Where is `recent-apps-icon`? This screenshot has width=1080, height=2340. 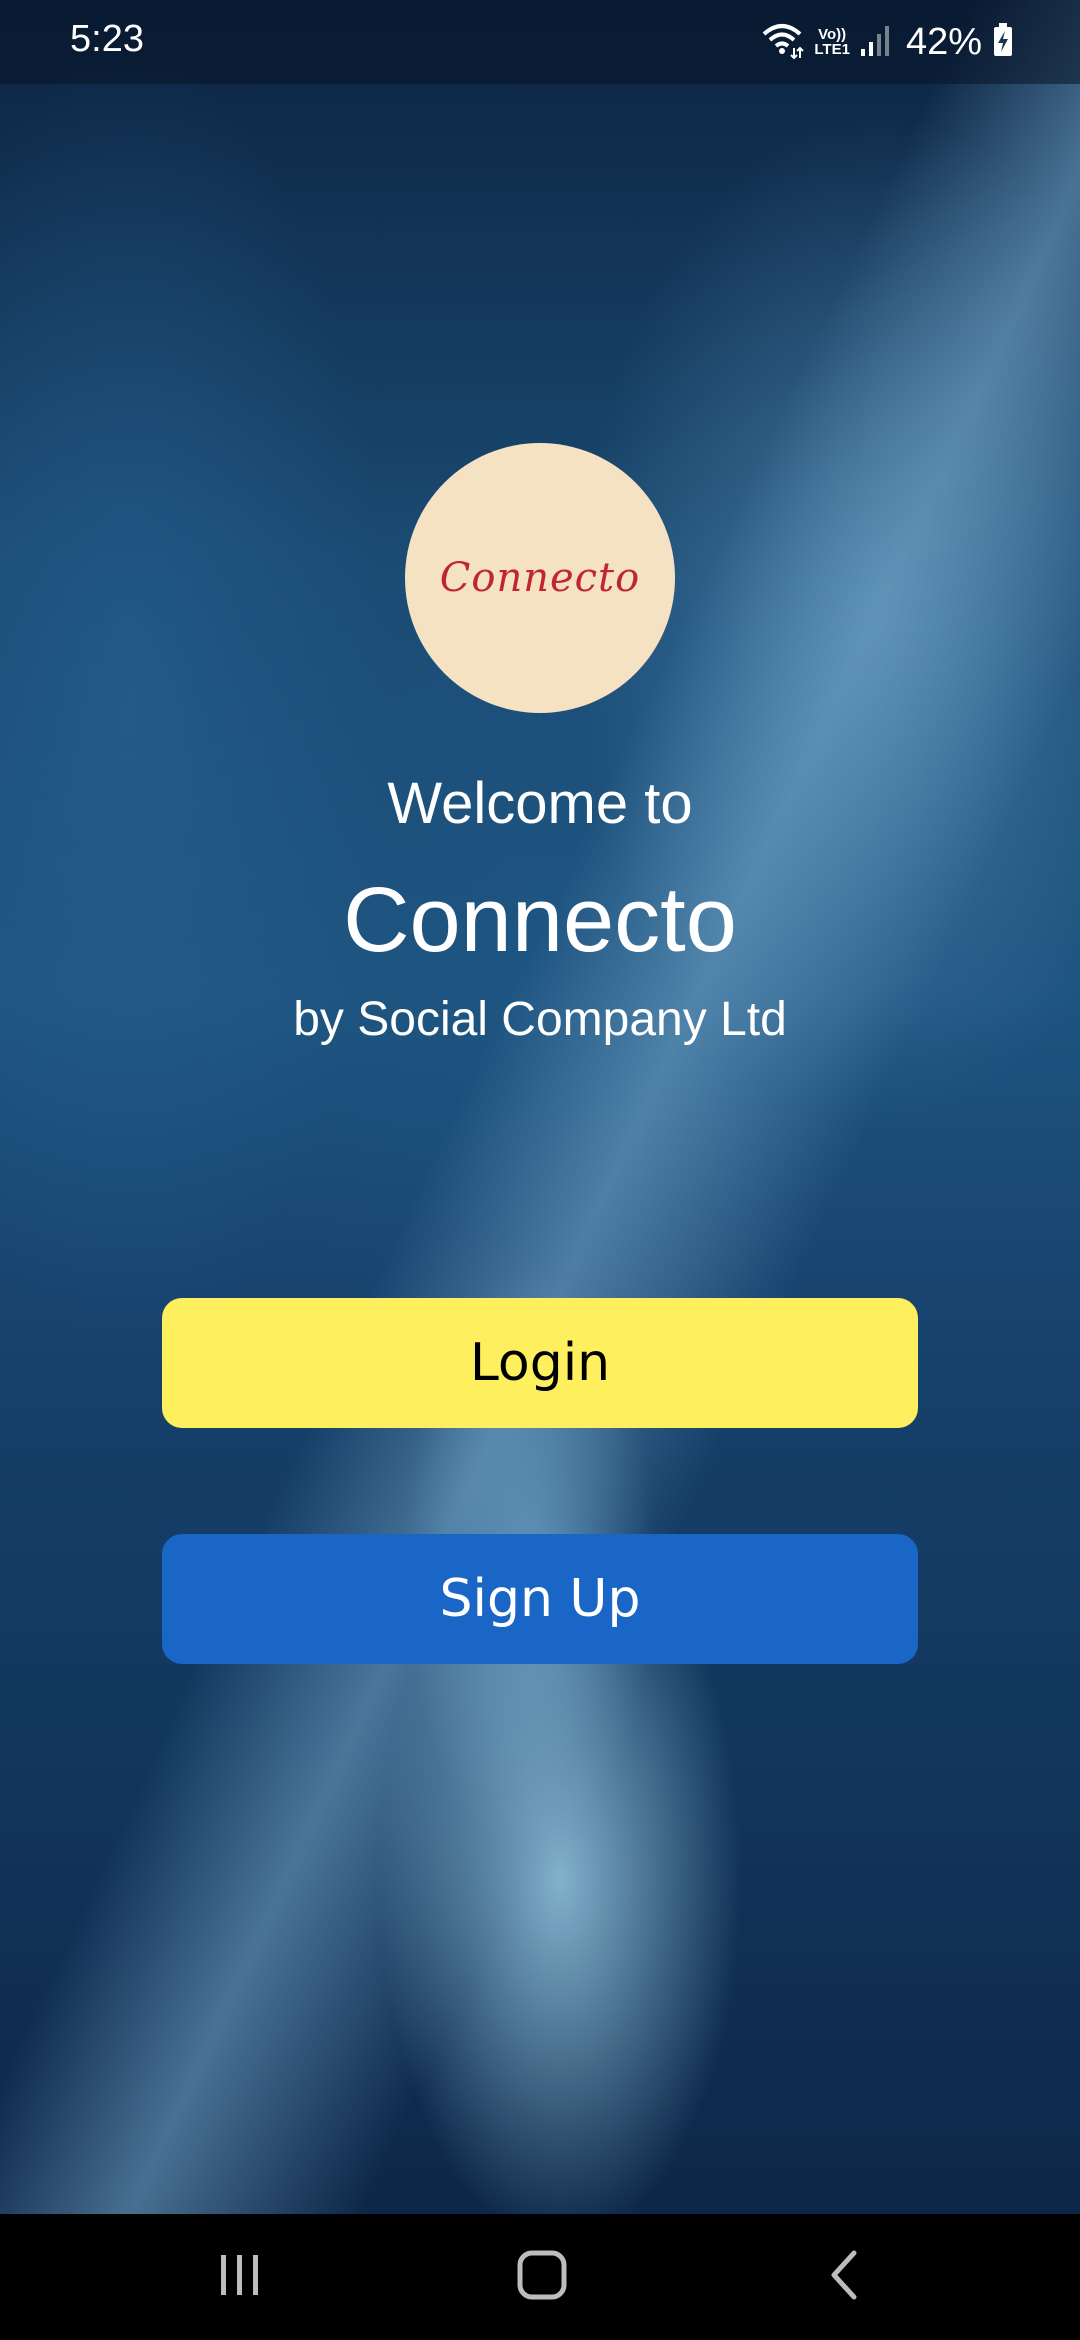 recent-apps-icon is located at coordinates (240, 2277).